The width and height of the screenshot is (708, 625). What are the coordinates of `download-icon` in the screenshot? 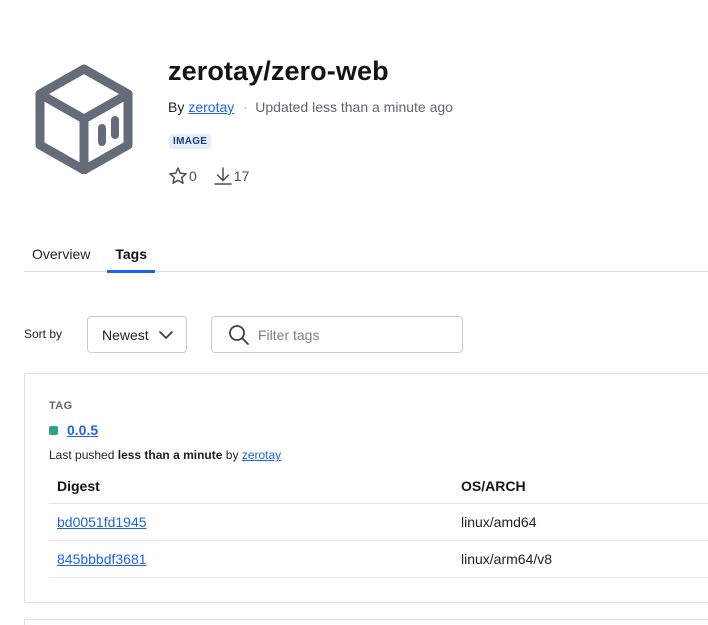 It's located at (223, 176).